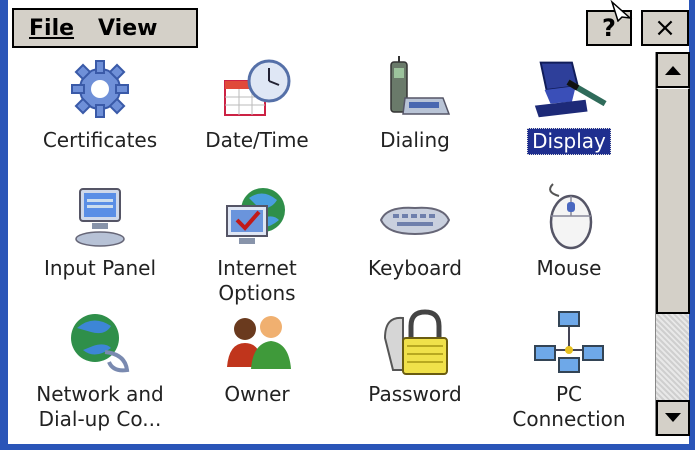  I want to click on vertical-scrollbar, so click(672, 244).